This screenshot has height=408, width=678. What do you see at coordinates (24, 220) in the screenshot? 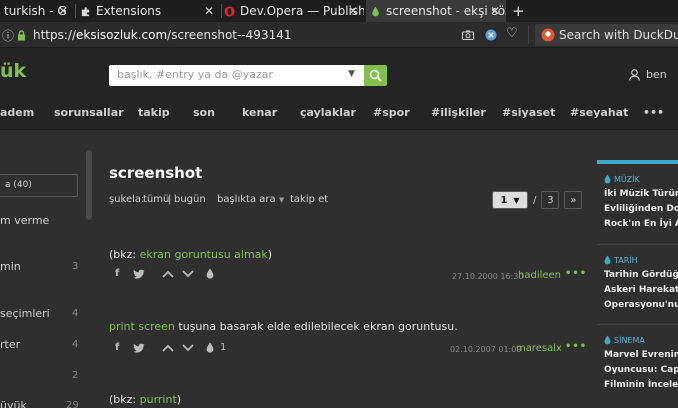
I see `sidebar-item: m verme` at bounding box center [24, 220].